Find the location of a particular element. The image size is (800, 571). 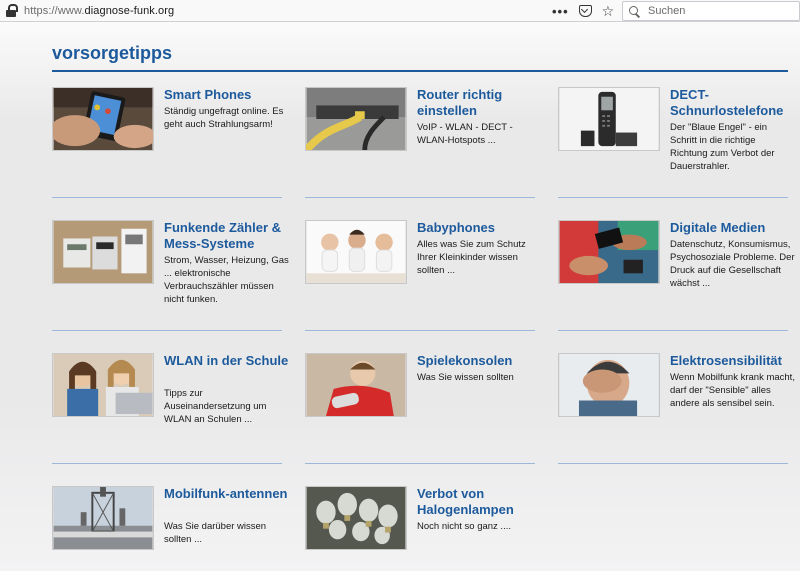

url-prefix: https://www. is located at coordinates (54, 11).